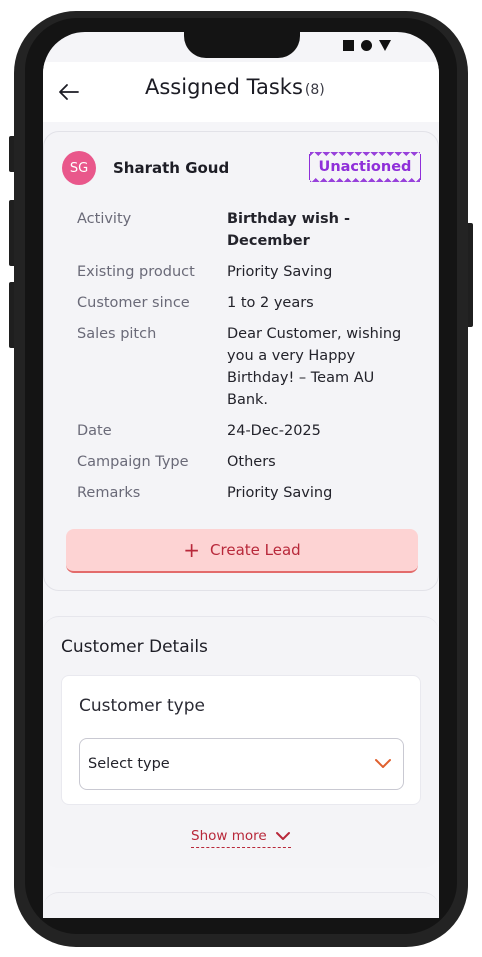 This screenshot has height=957, width=482. I want to click on arrow-left-icon, so click(69, 92).